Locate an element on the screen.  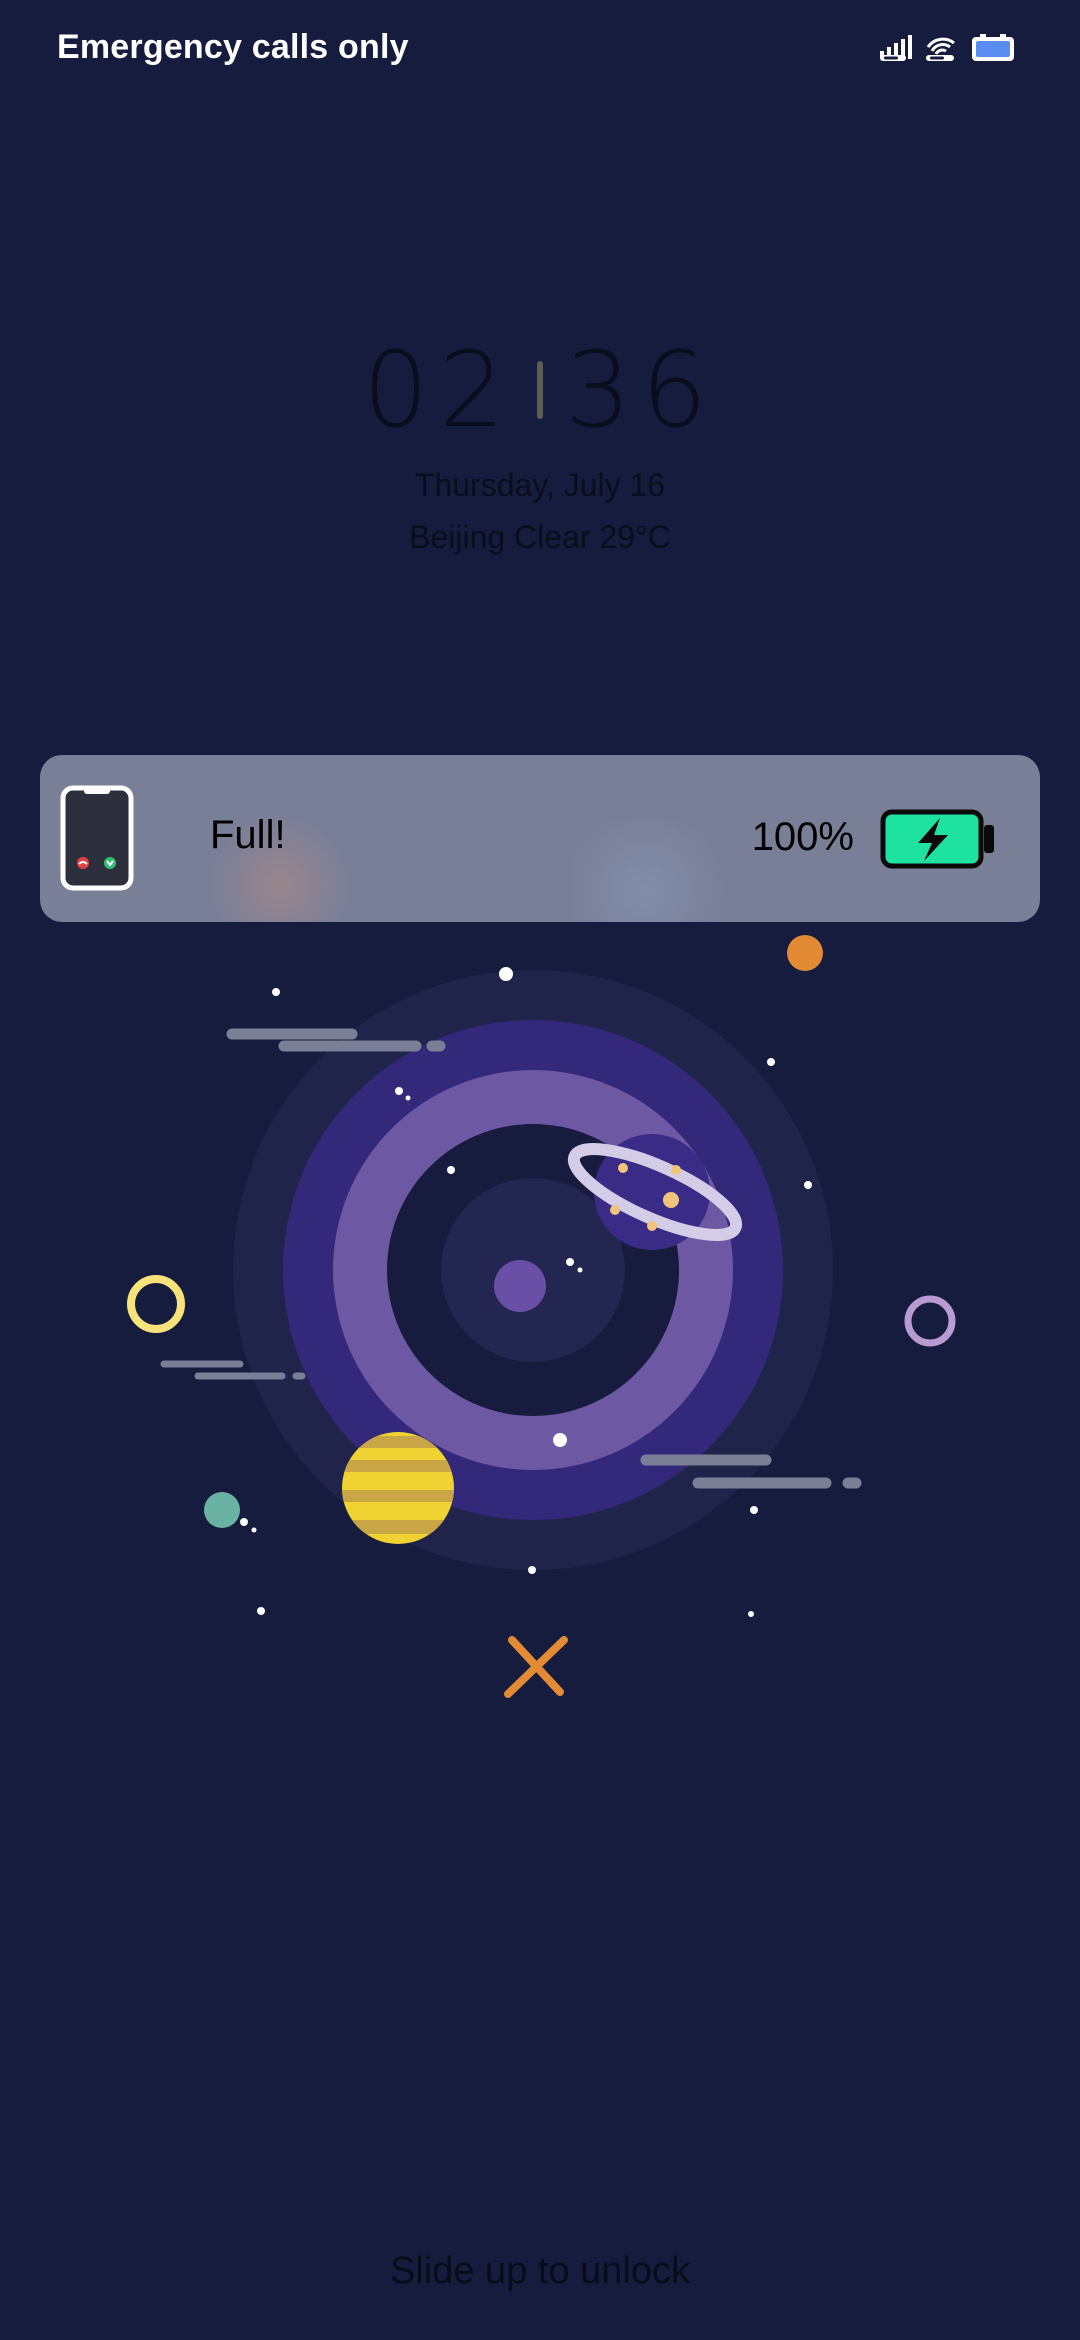
wifi-icon is located at coordinates (942, 50).